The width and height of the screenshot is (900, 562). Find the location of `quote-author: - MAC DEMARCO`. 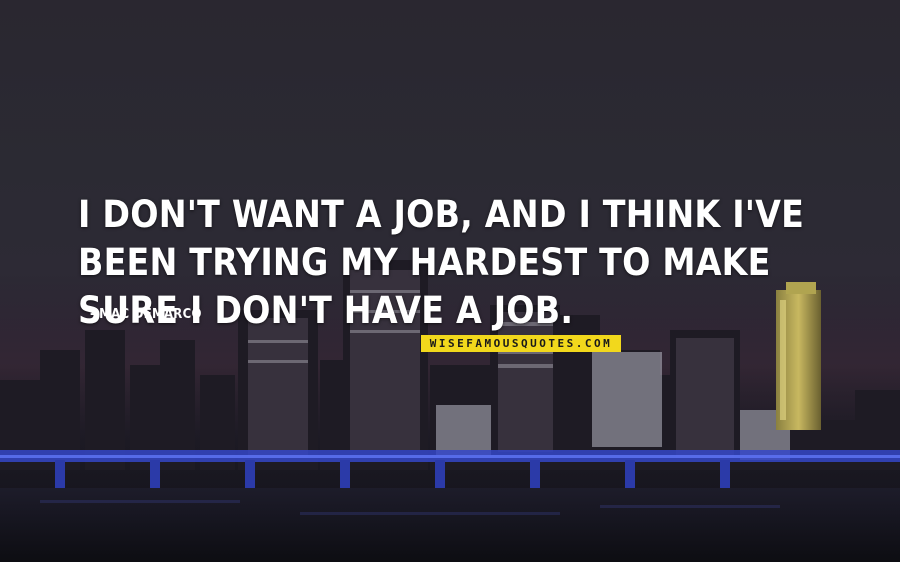

quote-author: - MAC DEMARCO is located at coordinates (146, 314).